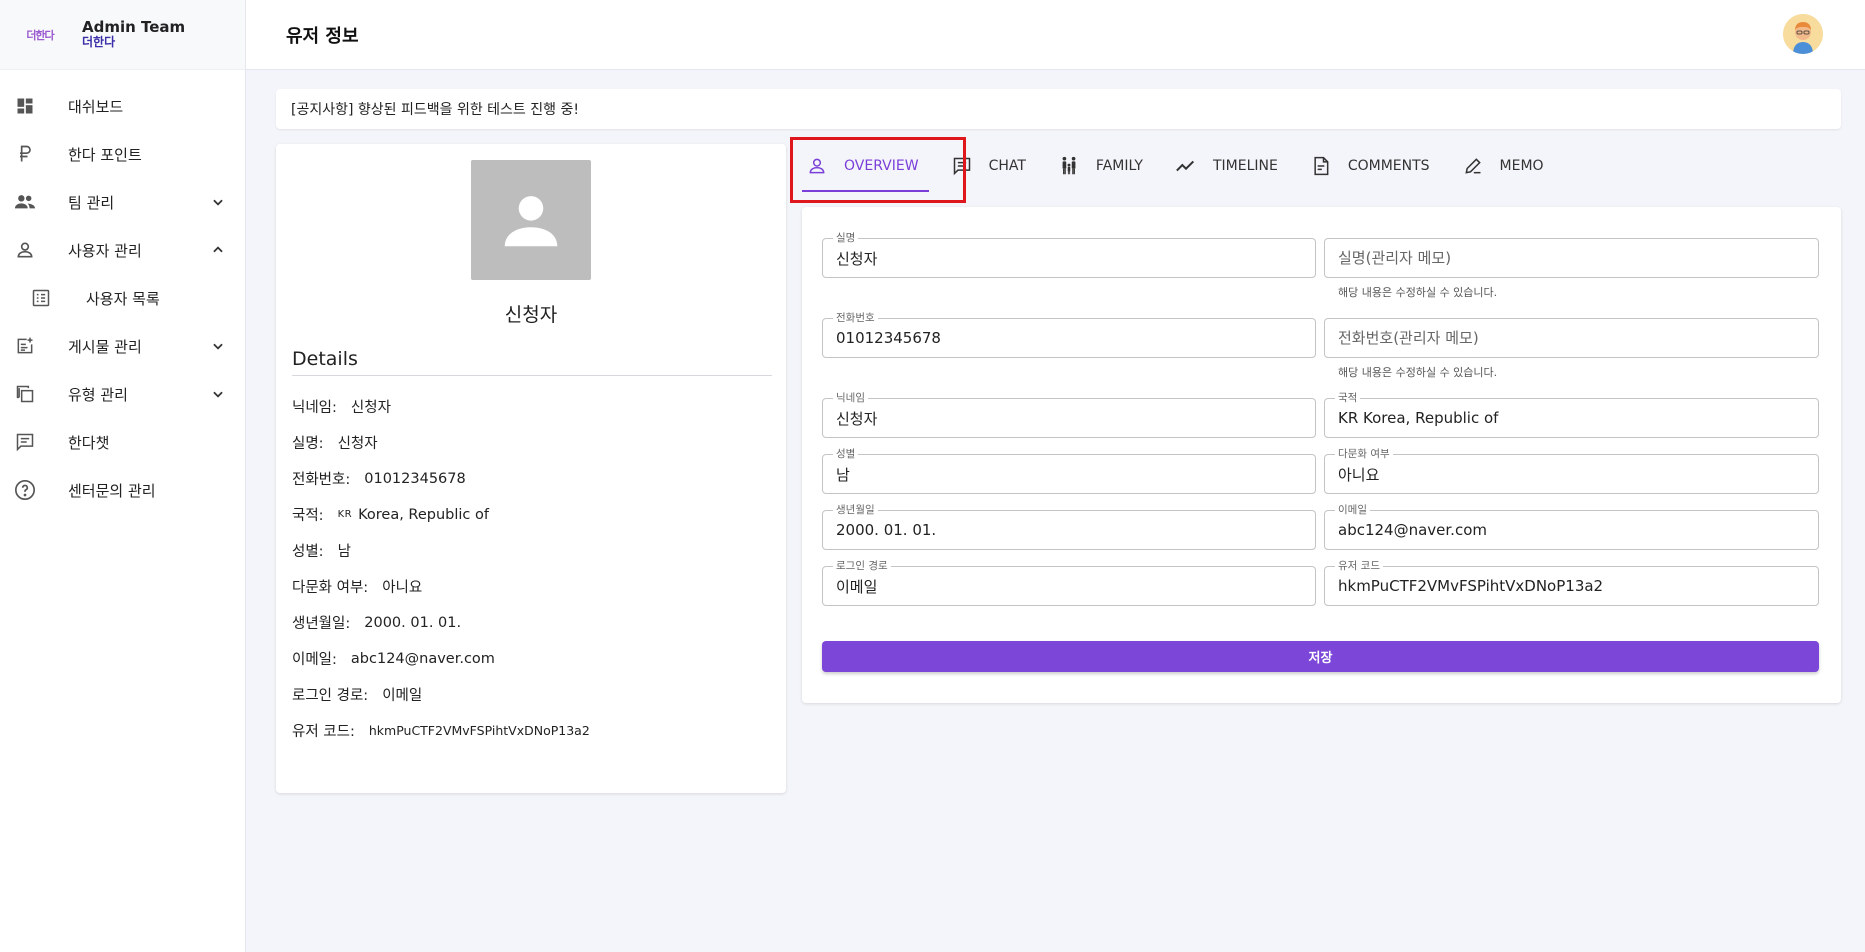  I want to click on multicultural-field: 다문화 여부, so click(1571, 471).